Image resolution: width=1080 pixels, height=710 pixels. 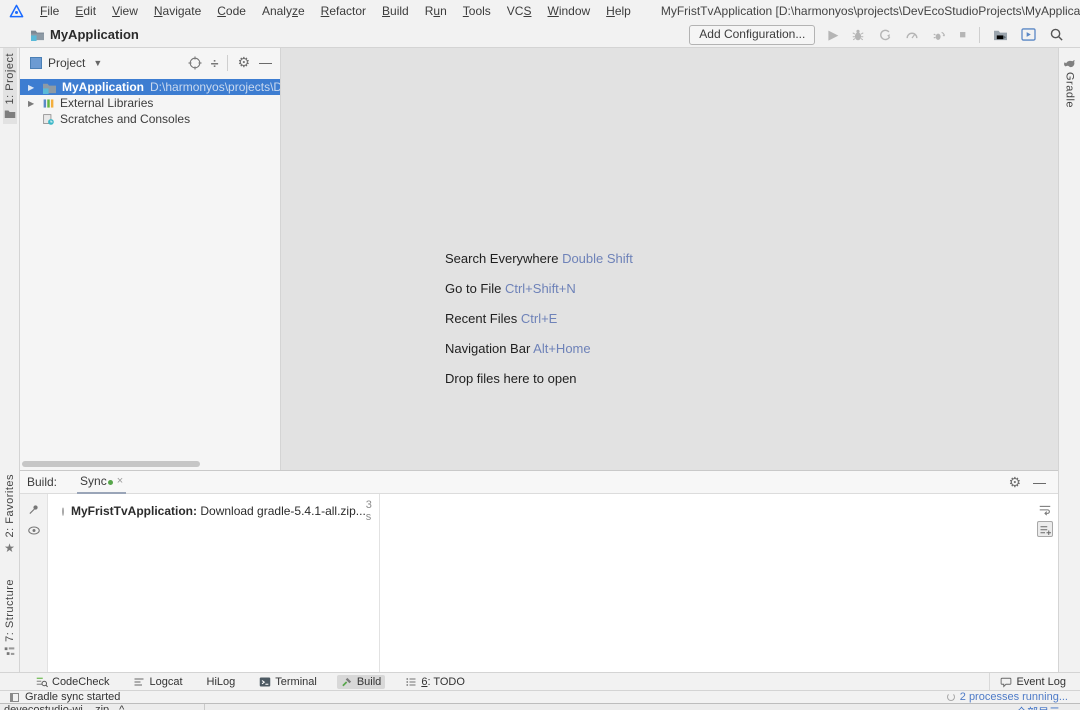 I want to click on toolwindow-button-6todo: 6: TODO, so click(x=435, y=682).